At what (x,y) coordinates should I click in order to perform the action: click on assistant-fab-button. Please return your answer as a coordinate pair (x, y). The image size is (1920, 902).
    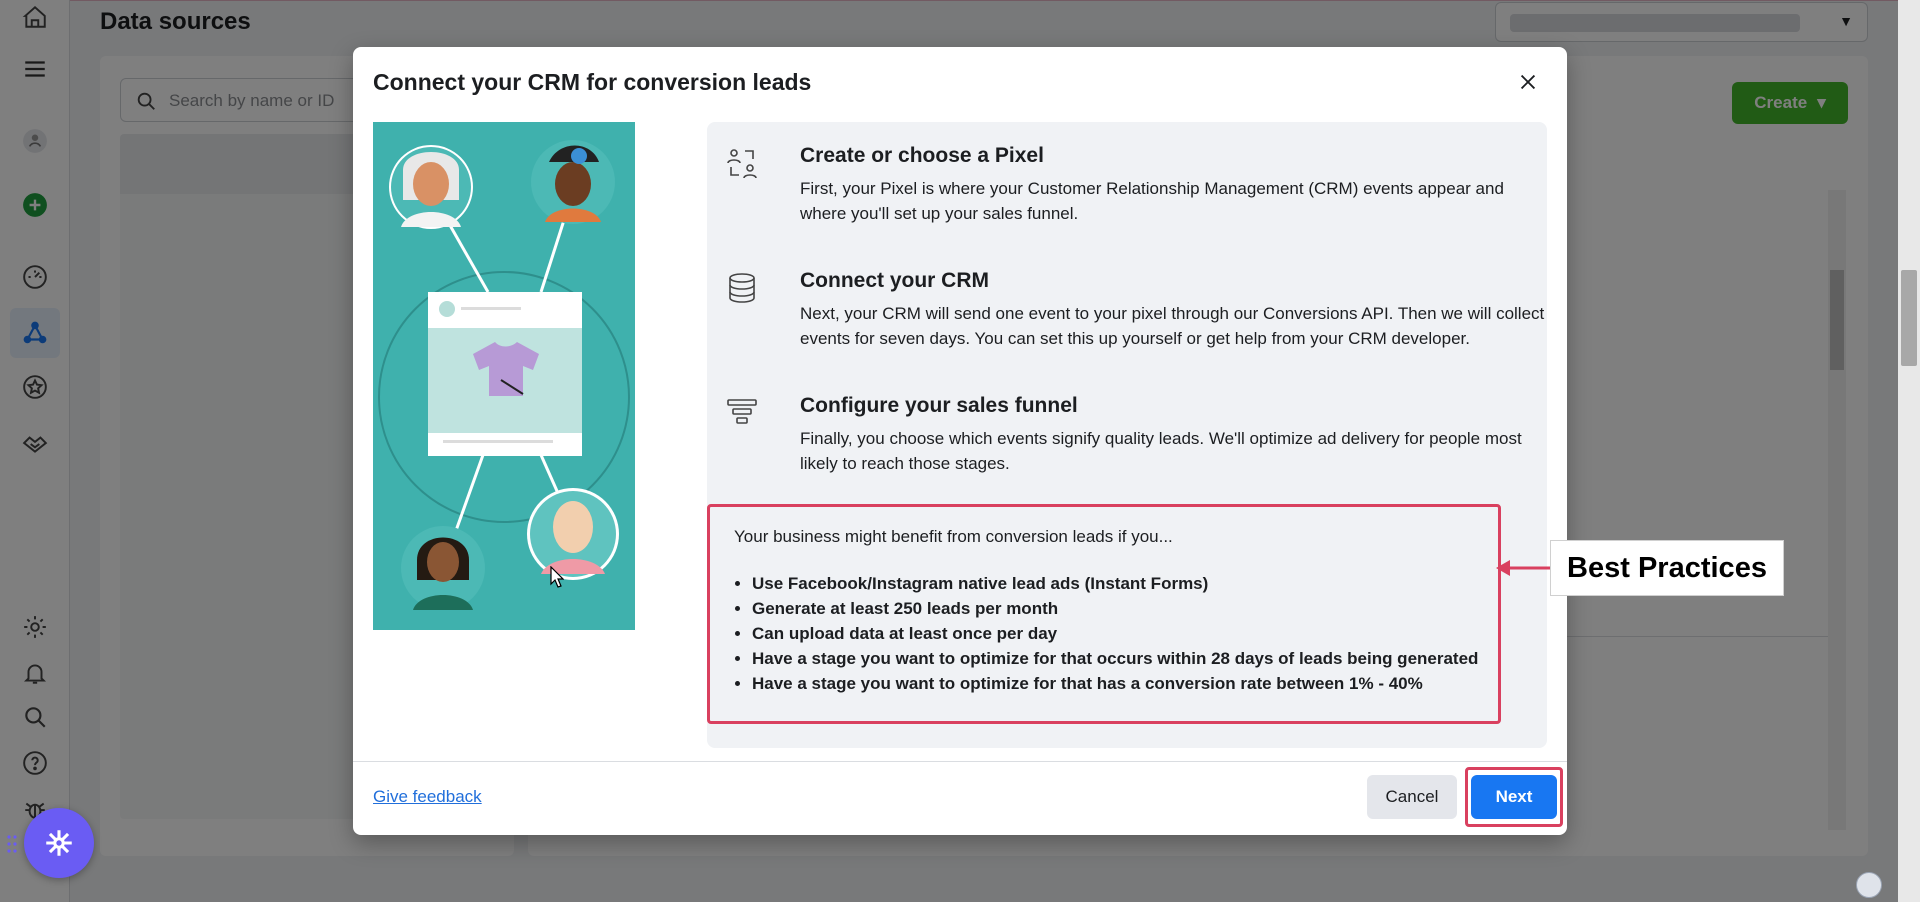
    Looking at the image, I should click on (59, 843).